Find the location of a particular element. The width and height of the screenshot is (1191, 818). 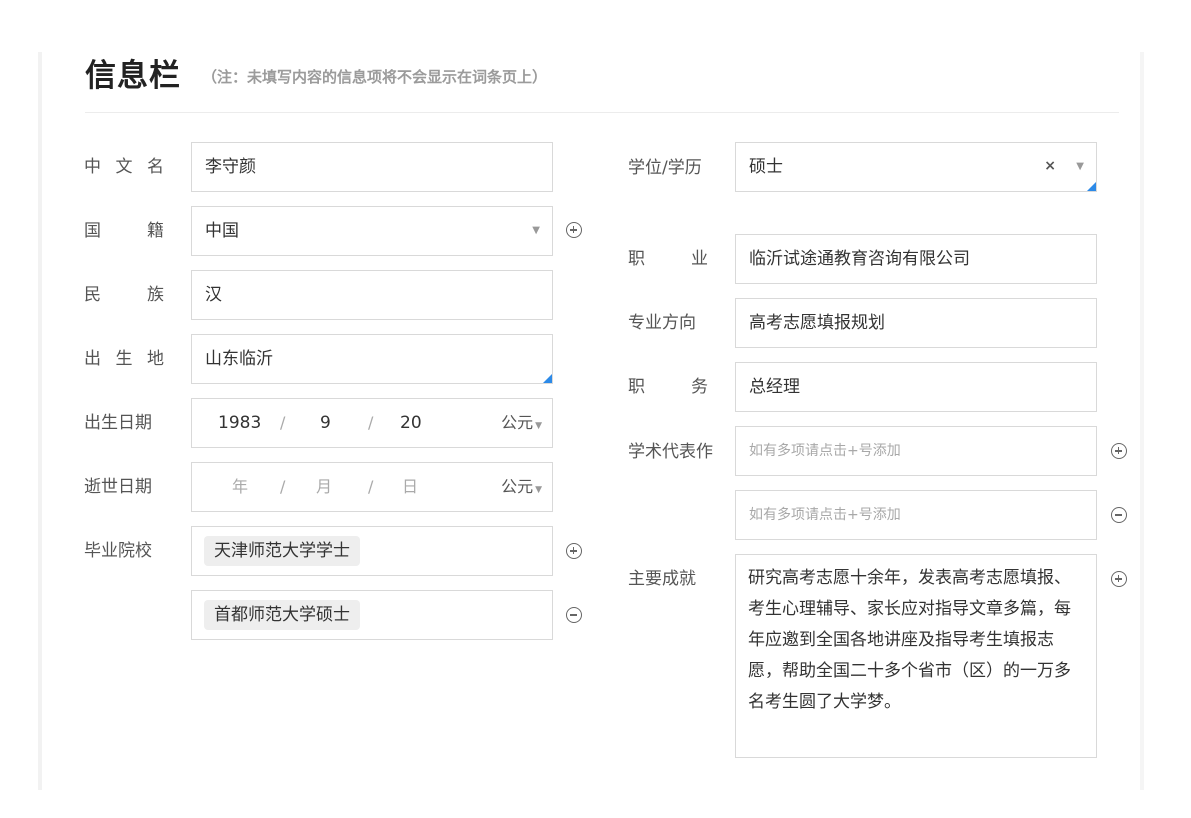

degree-label: 学位/学历 is located at coordinates (665, 168).